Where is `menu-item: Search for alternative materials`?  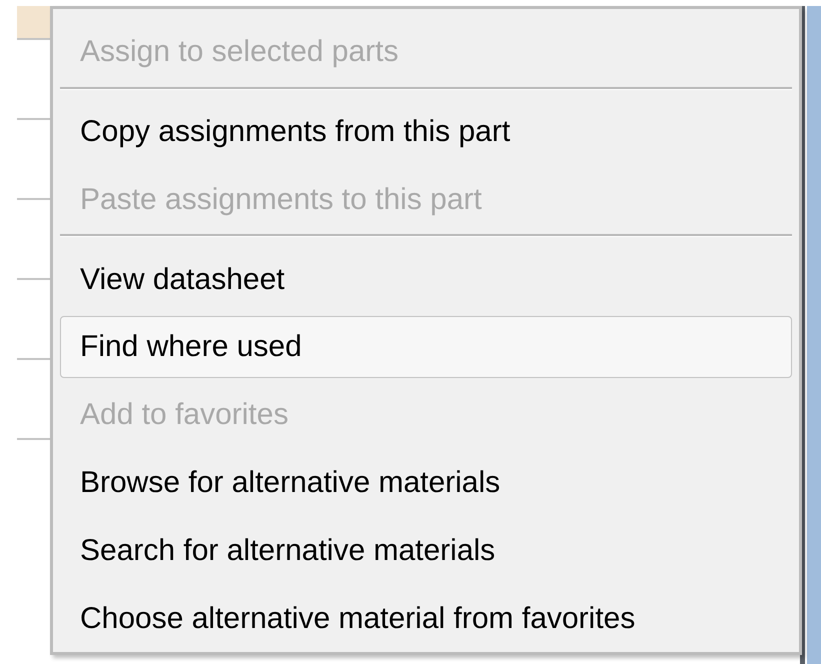 menu-item: Search for alternative materials is located at coordinates (426, 550).